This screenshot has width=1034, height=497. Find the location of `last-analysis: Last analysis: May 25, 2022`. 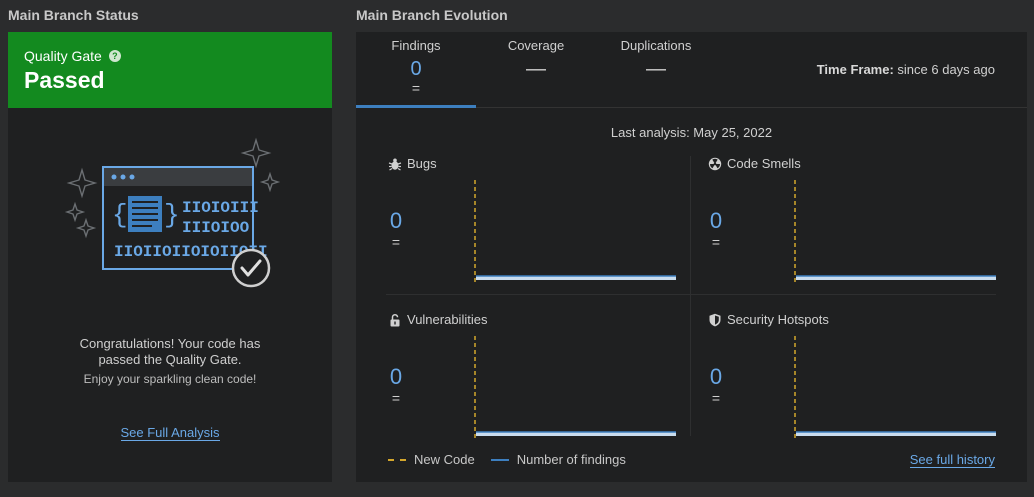

last-analysis: Last analysis: May 25, 2022 is located at coordinates (691, 132).